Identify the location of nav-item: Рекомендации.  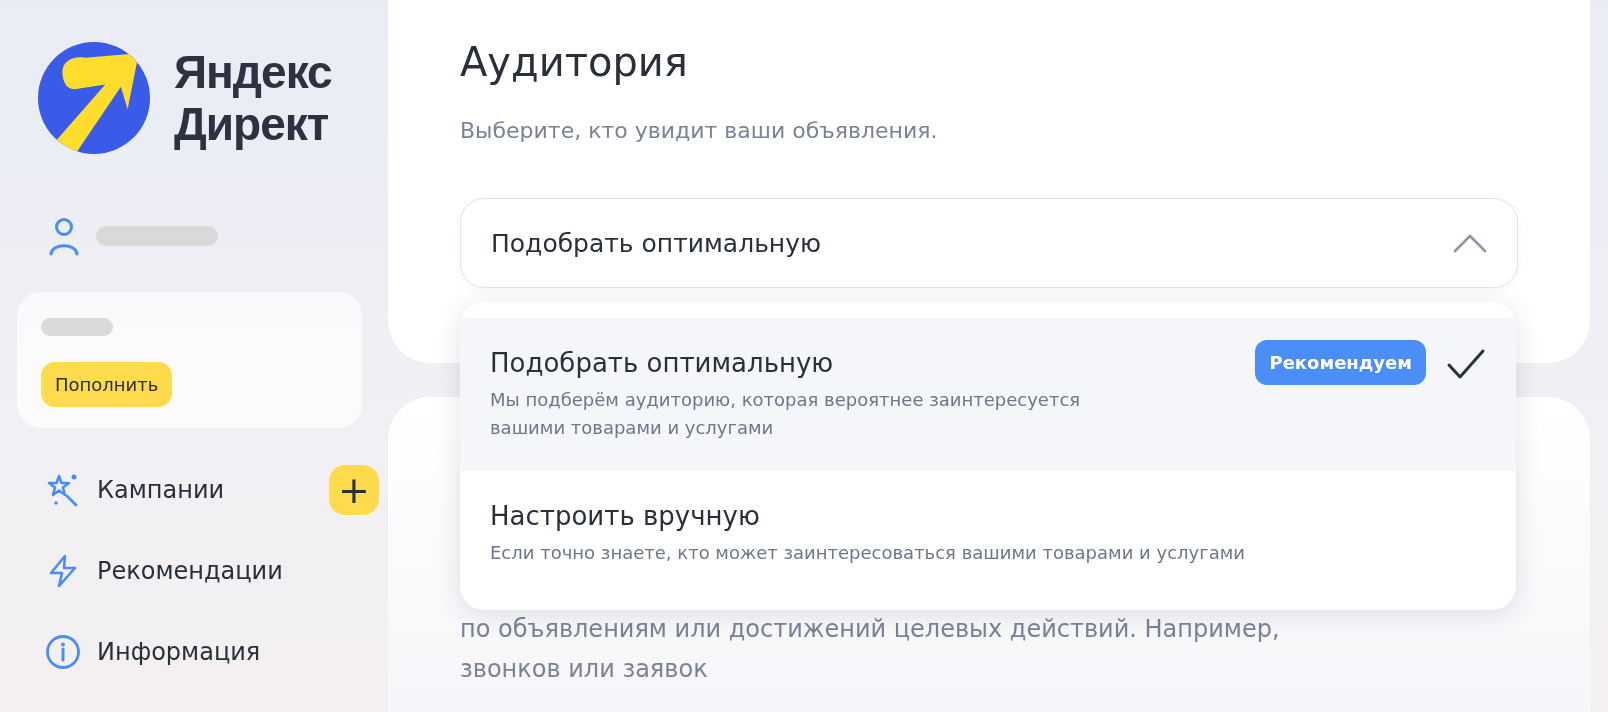
(229, 571).